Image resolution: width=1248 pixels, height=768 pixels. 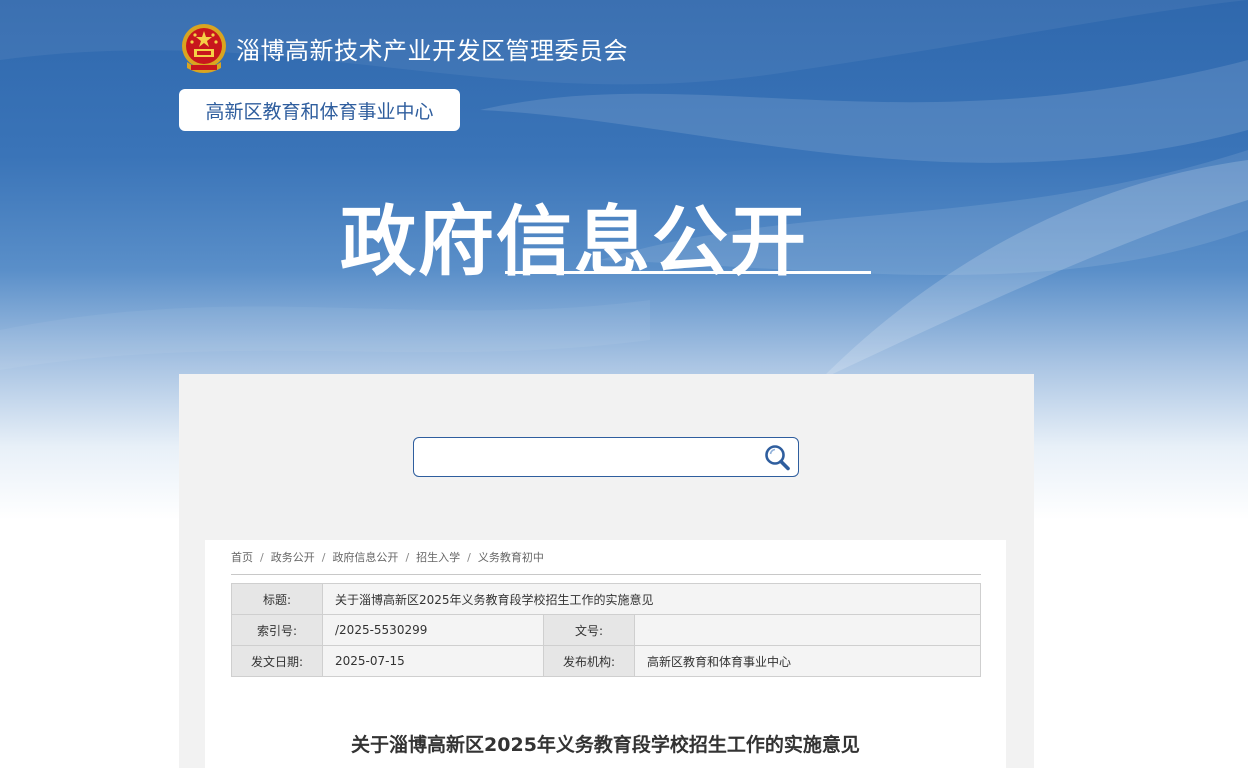 What do you see at coordinates (319, 110) in the screenshot?
I see `department-link: 高新区教育和体育事业中心` at bounding box center [319, 110].